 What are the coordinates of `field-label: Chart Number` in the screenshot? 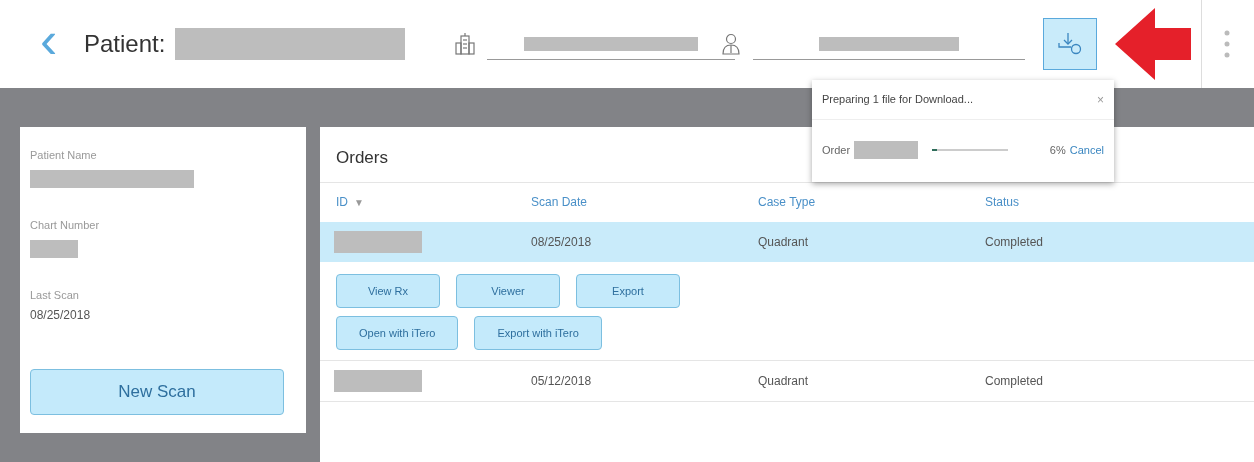 It's located at (65, 225).